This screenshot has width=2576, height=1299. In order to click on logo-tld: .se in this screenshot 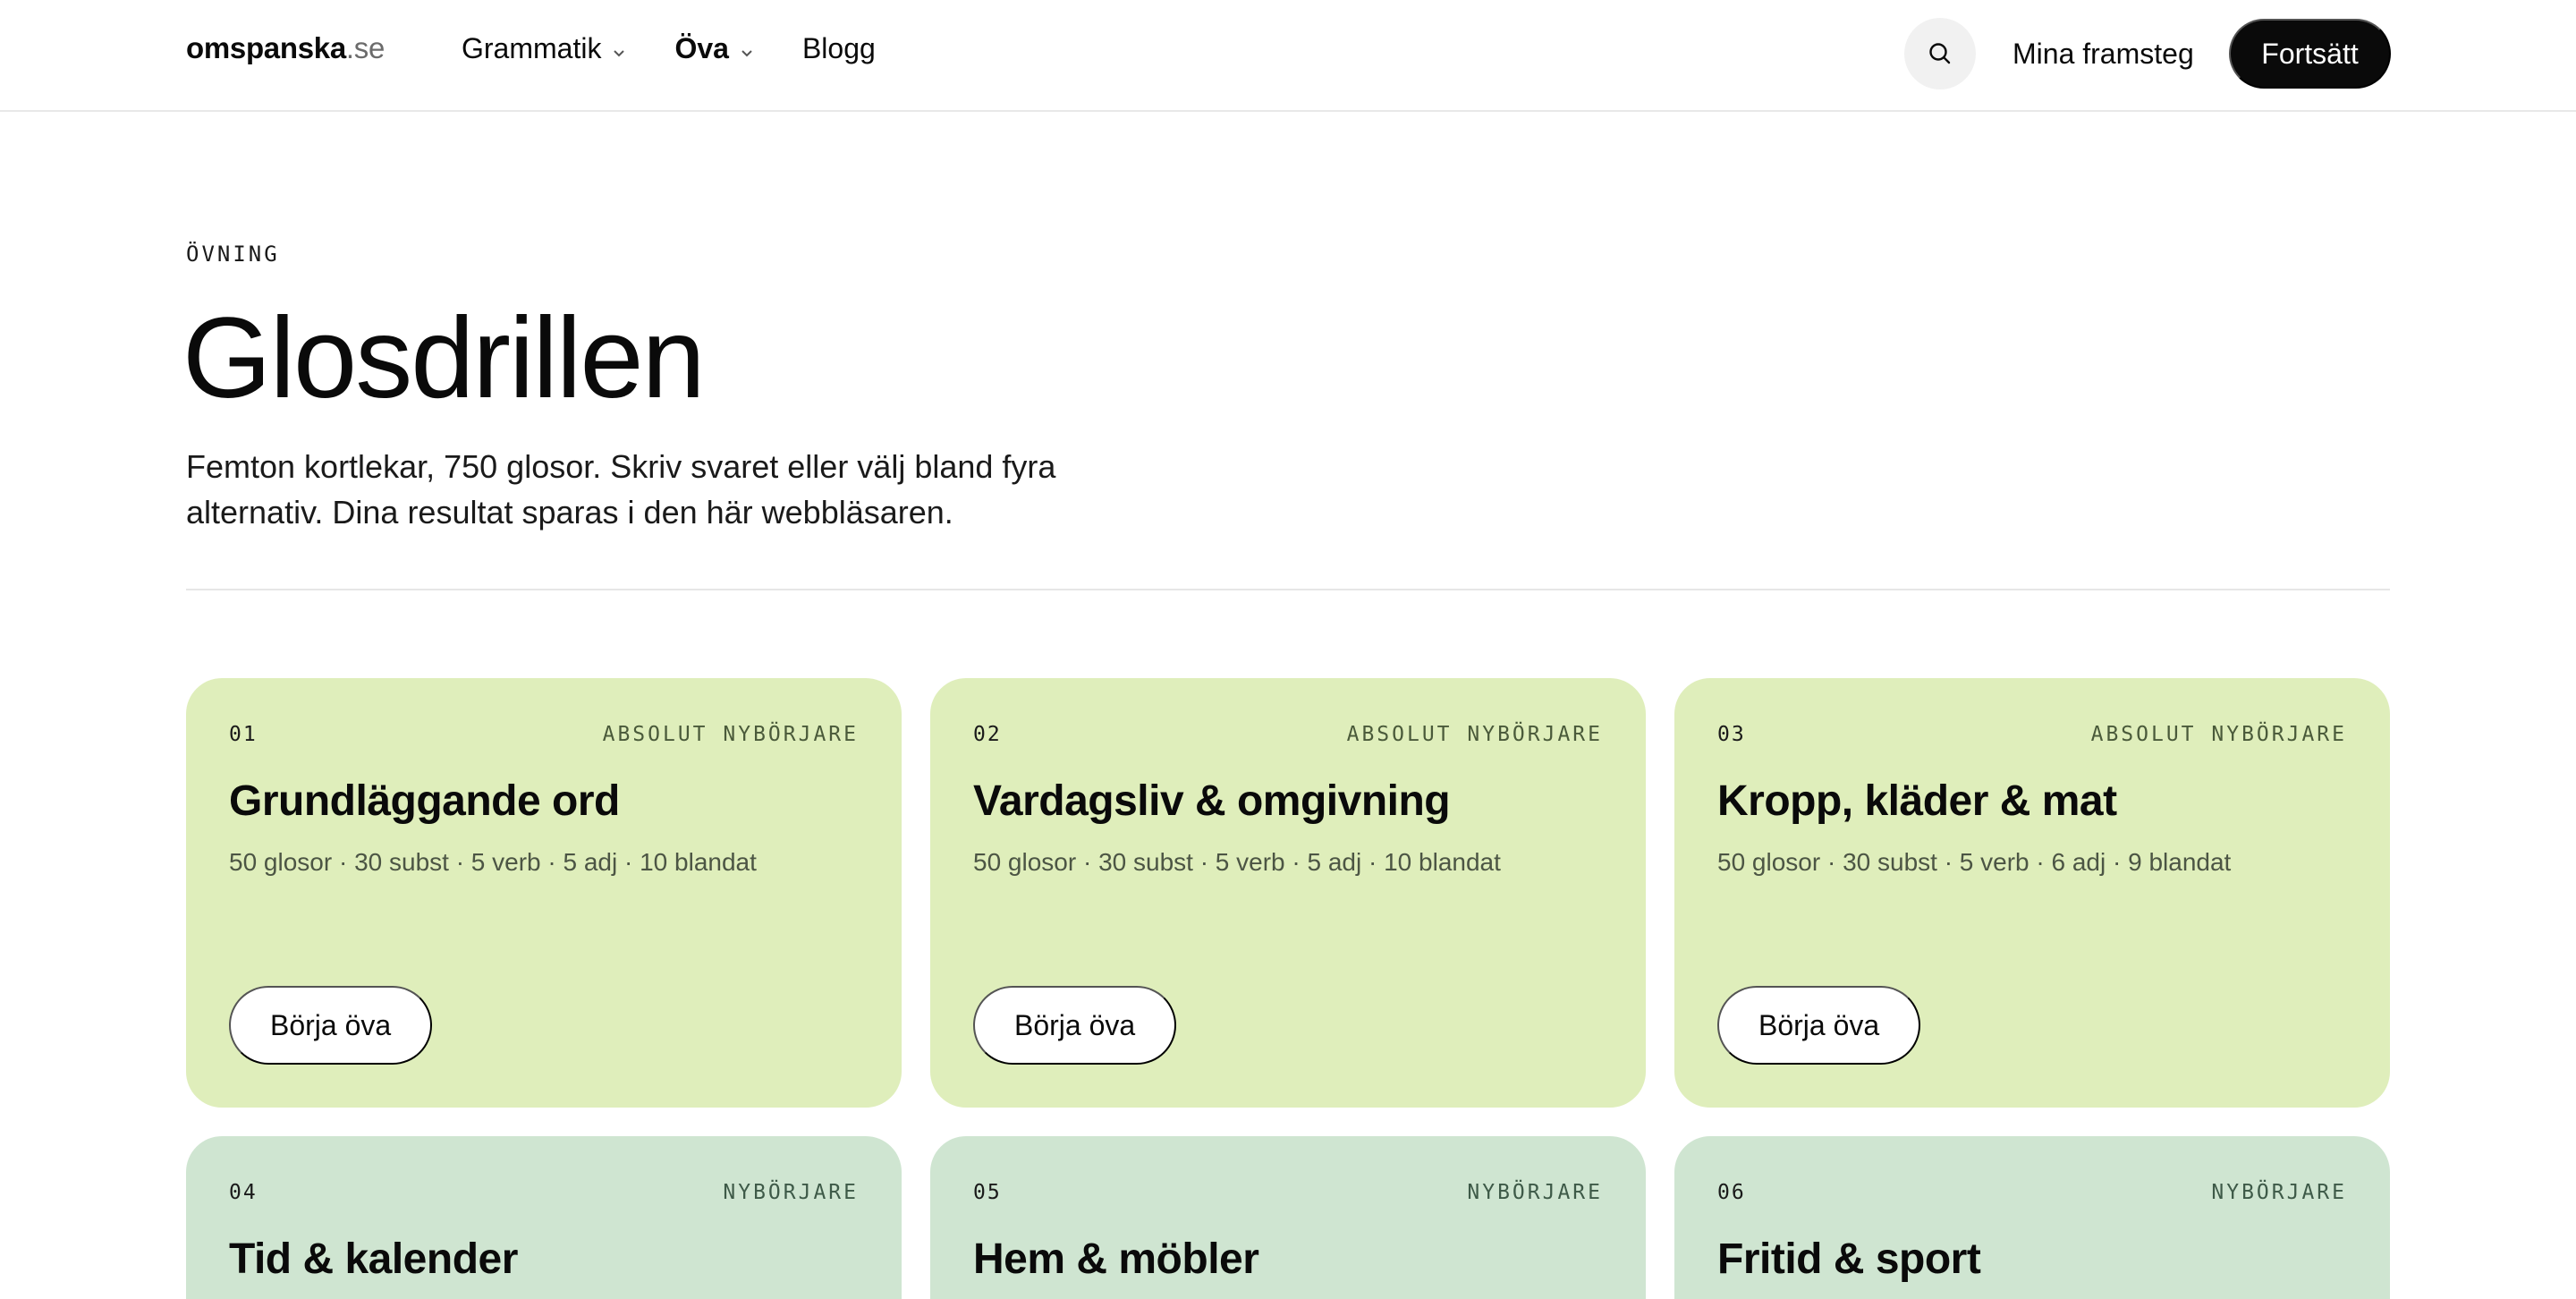, I will do `click(365, 47)`.